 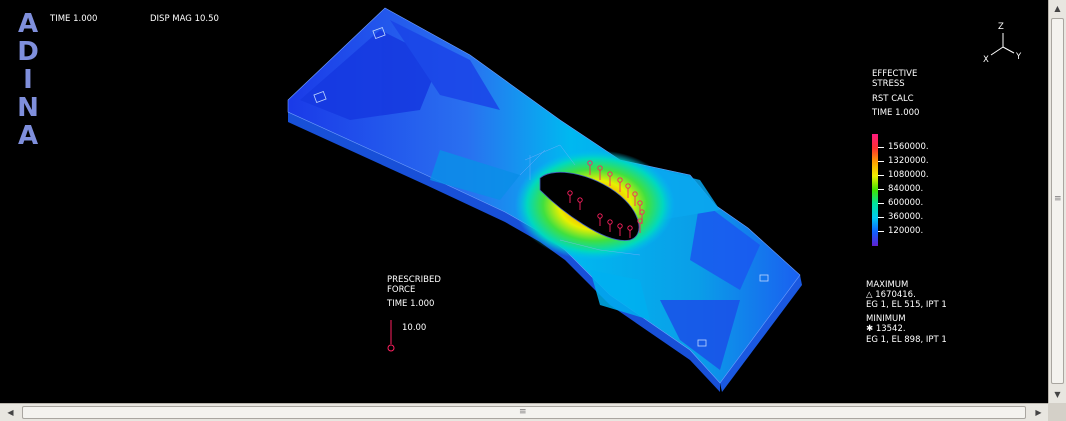 I want to click on minimum-location: EG 1, EL 898, IPT 1, so click(x=906, y=340).